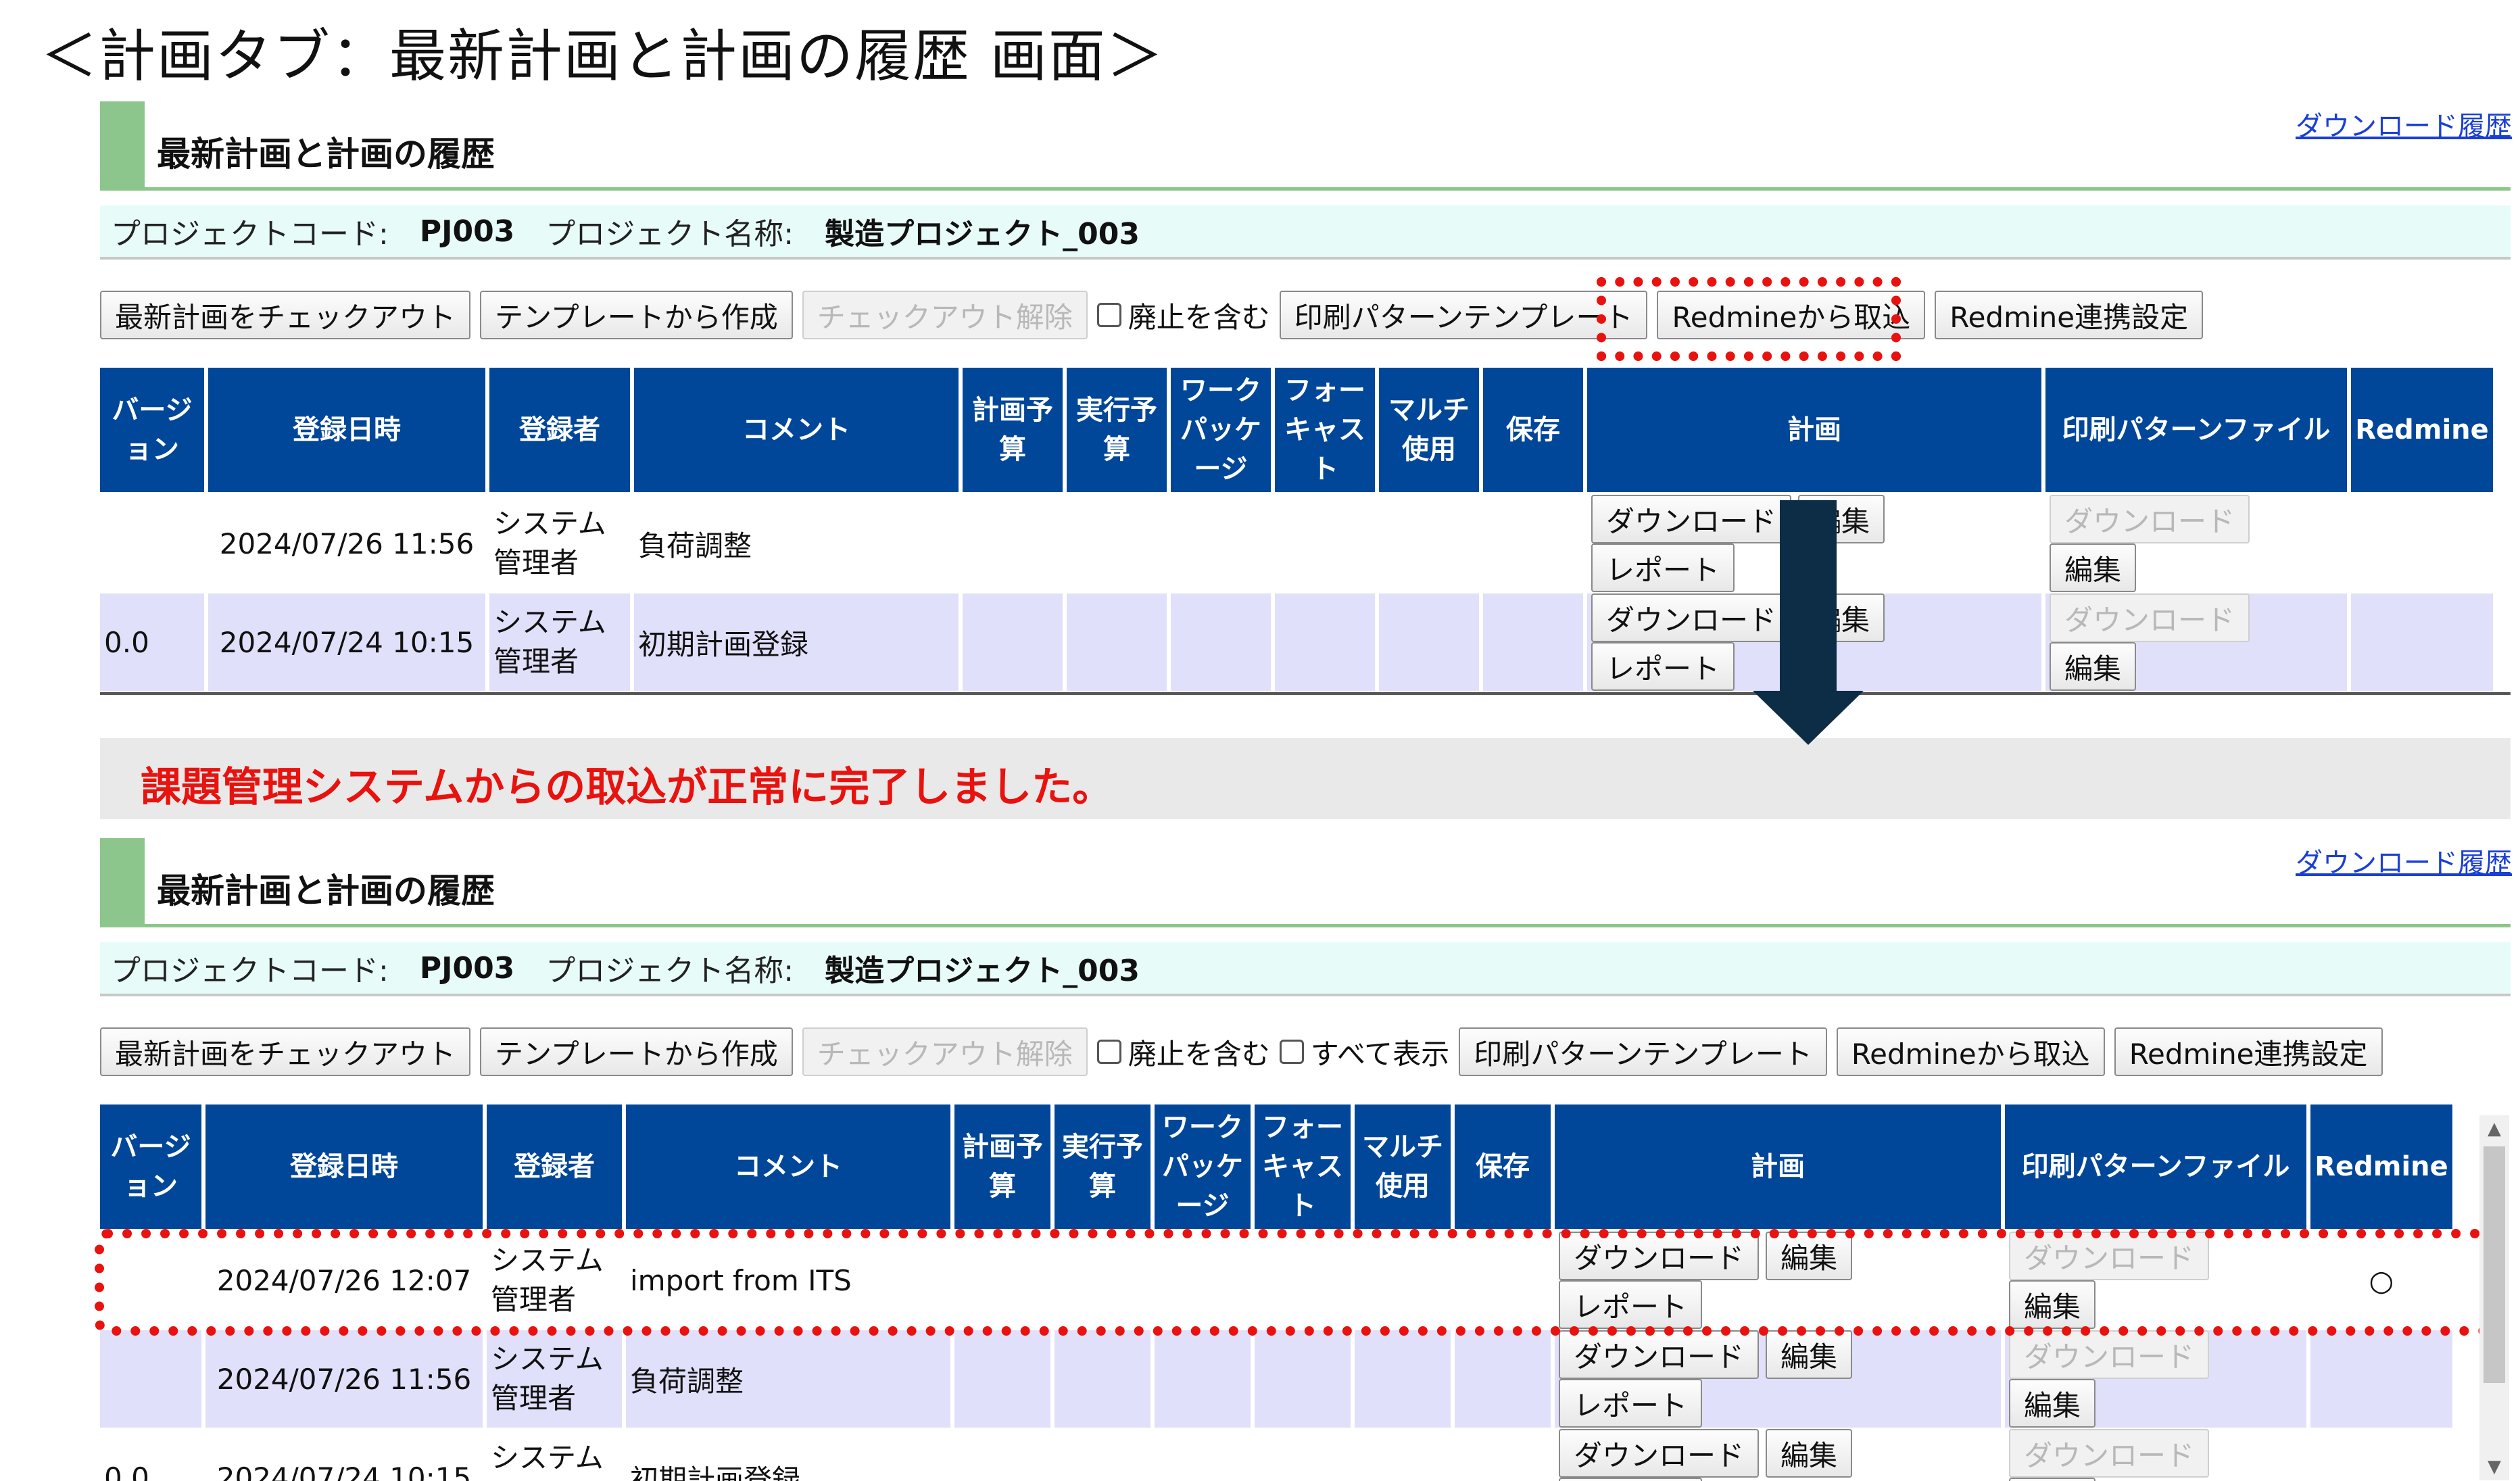 This screenshot has height=1481, width=2520. I want to click on flow-arrow-shaft, so click(1808, 597).